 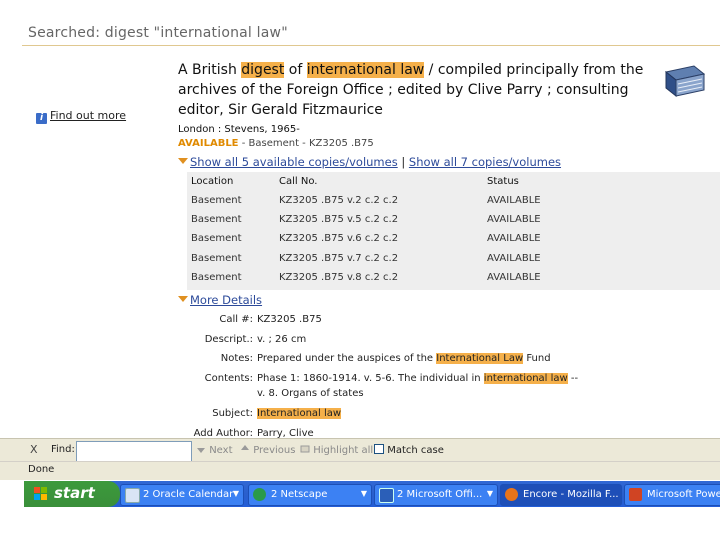 I want to click on availability-location: - Basement - KZ3205 .B75, so click(x=306, y=143).